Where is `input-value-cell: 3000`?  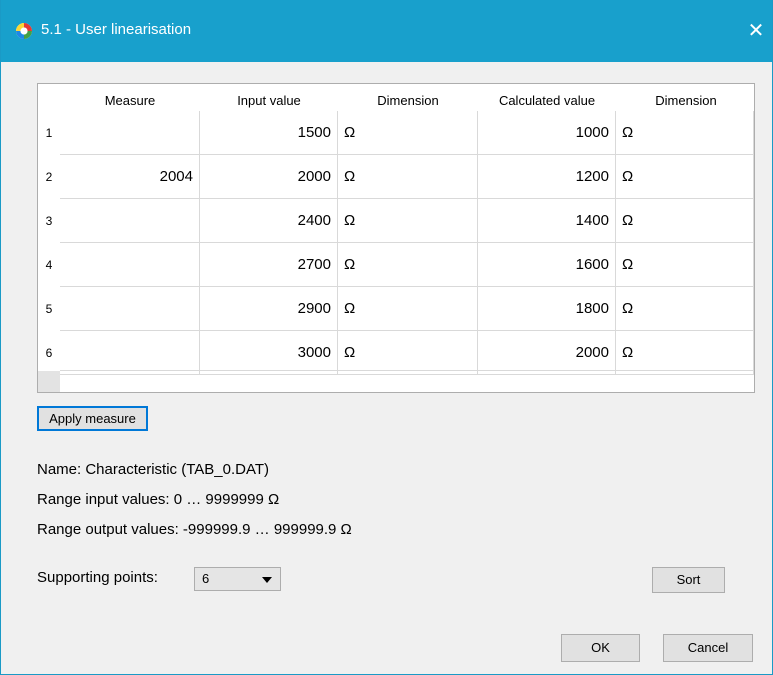
input-value-cell: 3000 is located at coordinates (269, 353).